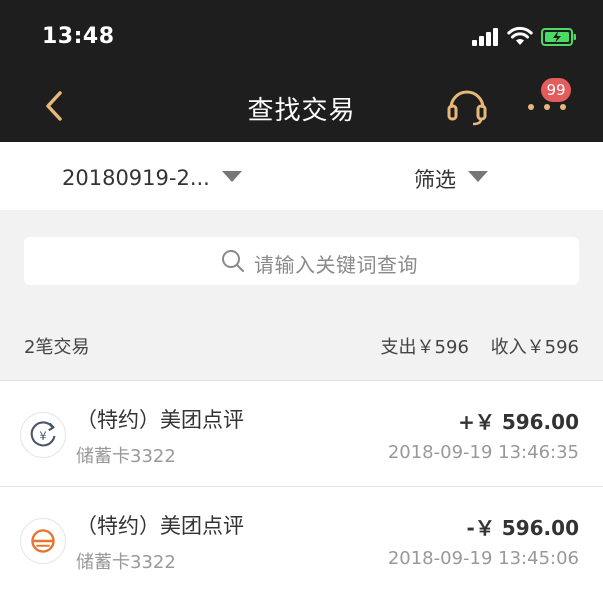  I want to click on search-placeholder: 请输入关键词查询, so click(336, 265).